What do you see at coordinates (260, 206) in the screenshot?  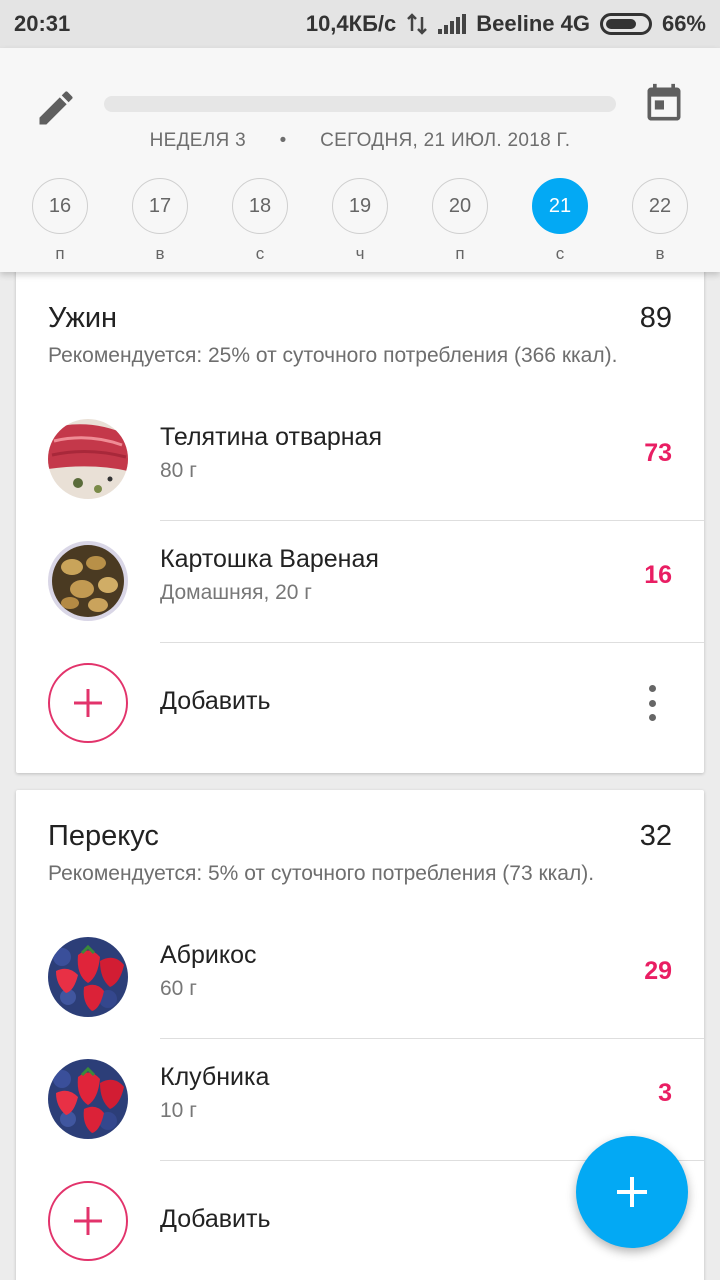 I see `day-number: 18` at bounding box center [260, 206].